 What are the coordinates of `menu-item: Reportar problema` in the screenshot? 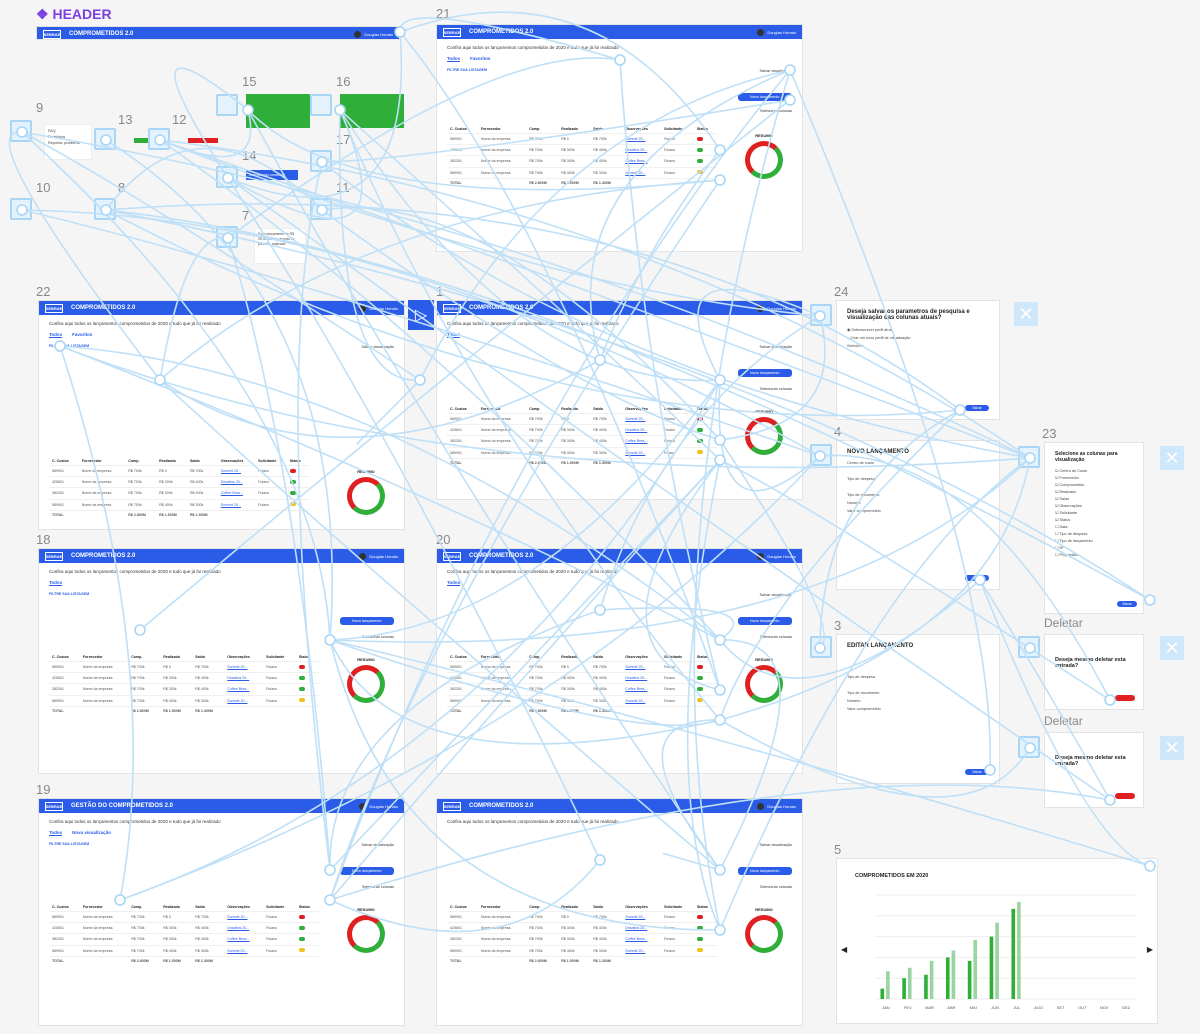 It's located at (68, 143).